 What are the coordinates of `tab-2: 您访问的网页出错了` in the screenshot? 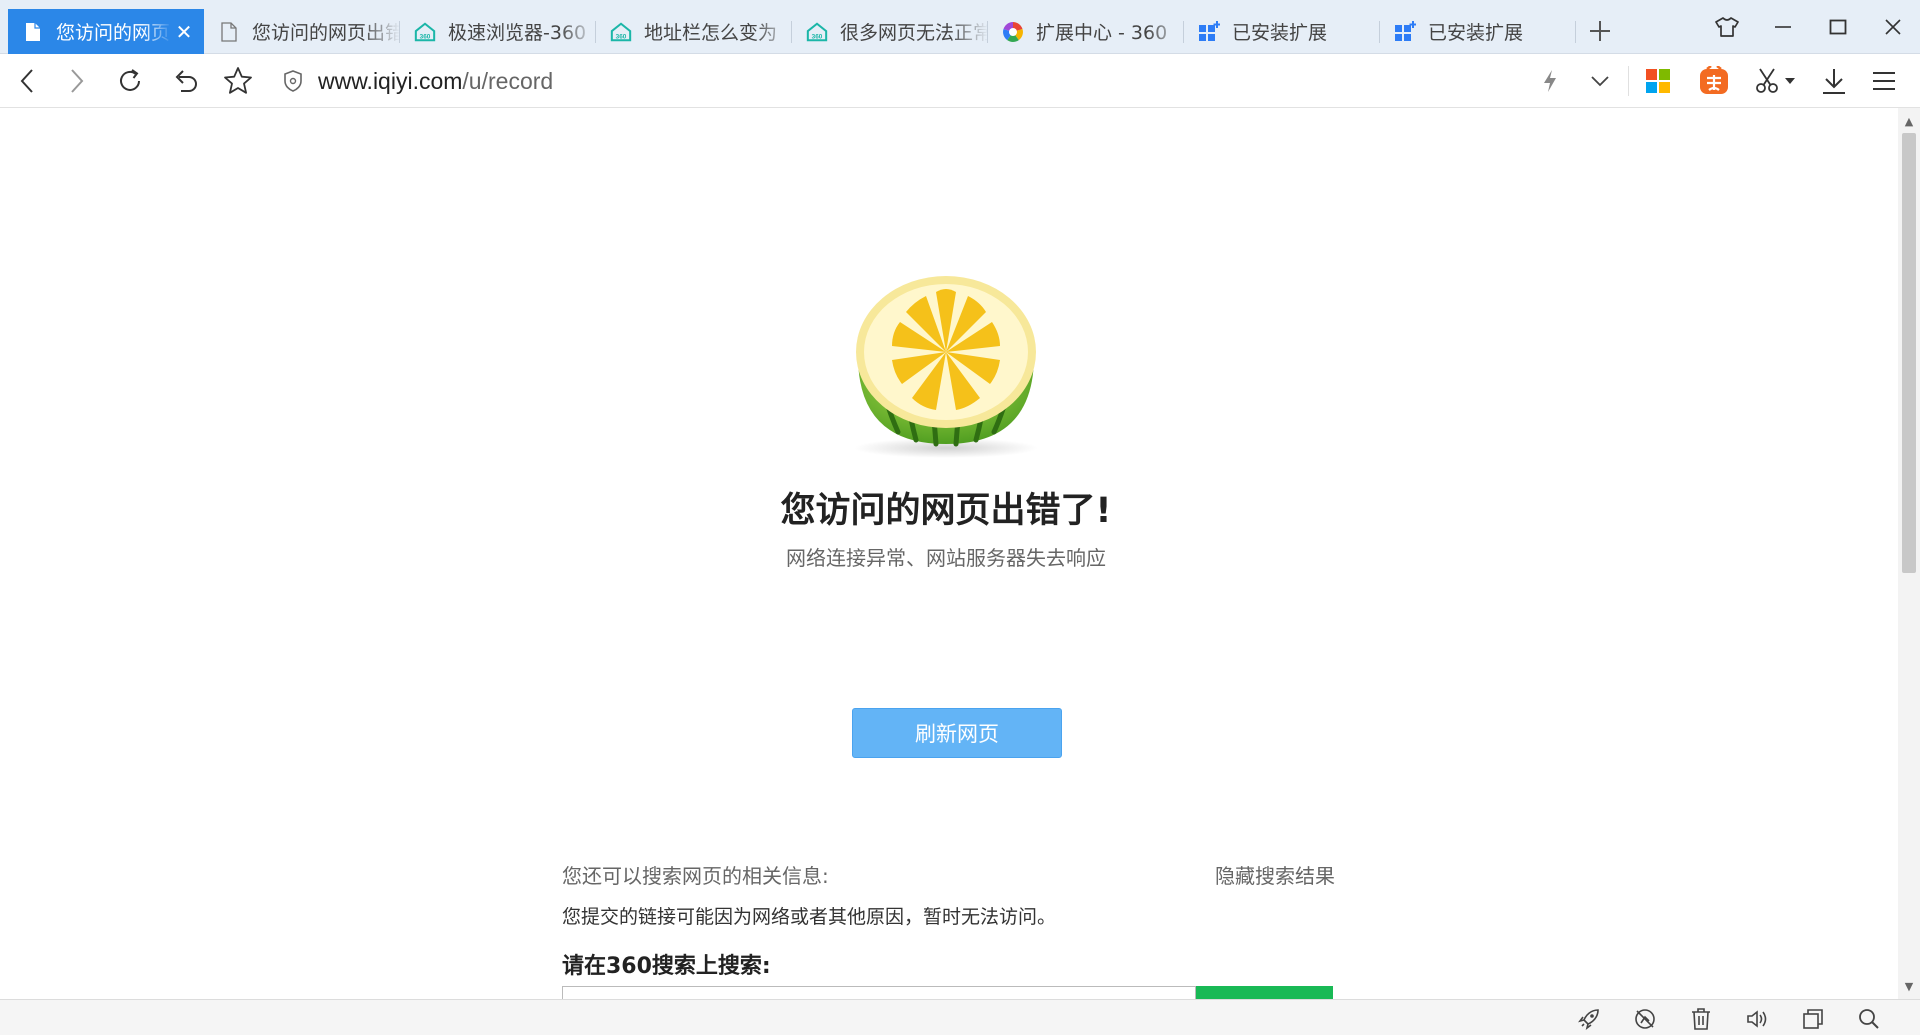 It's located at (302, 31).